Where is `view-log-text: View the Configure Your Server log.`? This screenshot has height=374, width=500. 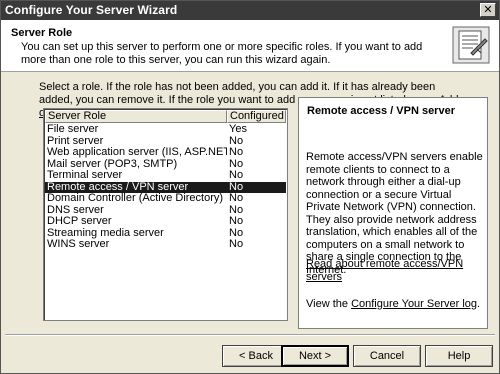 view-log-text: View the Configure Your Server log. is located at coordinates (395, 304).